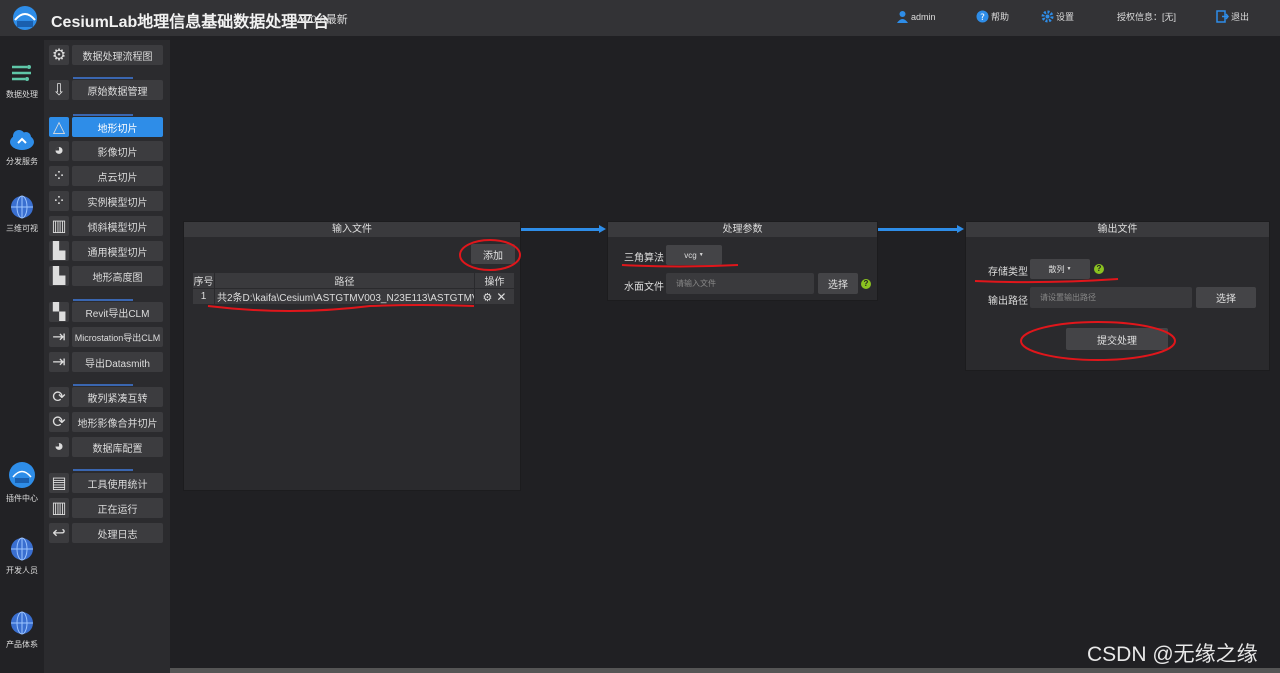  What do you see at coordinates (203, 280) in the screenshot?
I see `column-header-index: 序号` at bounding box center [203, 280].